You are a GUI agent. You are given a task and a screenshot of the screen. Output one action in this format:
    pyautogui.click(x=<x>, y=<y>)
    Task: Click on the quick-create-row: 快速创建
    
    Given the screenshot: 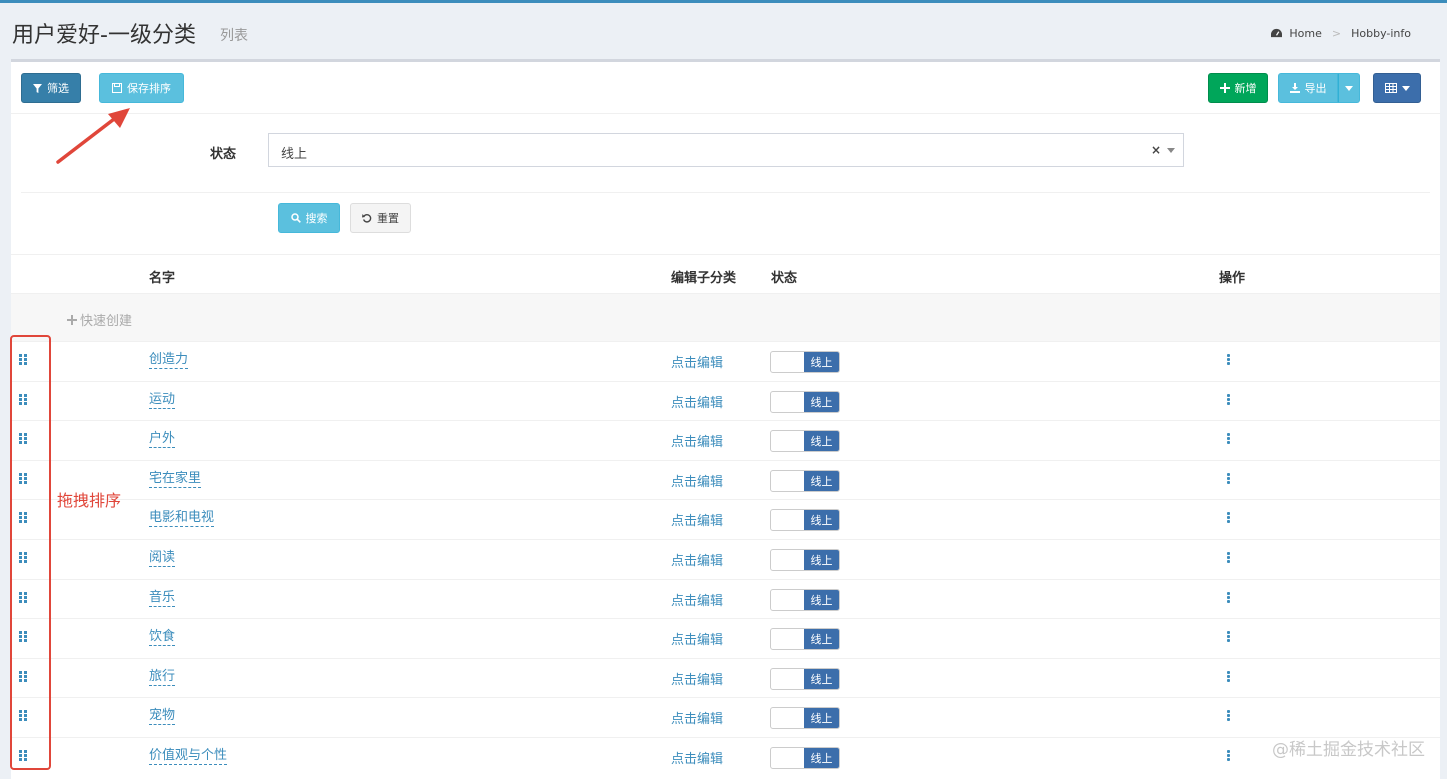 What is the action you would take?
    pyautogui.click(x=725, y=317)
    